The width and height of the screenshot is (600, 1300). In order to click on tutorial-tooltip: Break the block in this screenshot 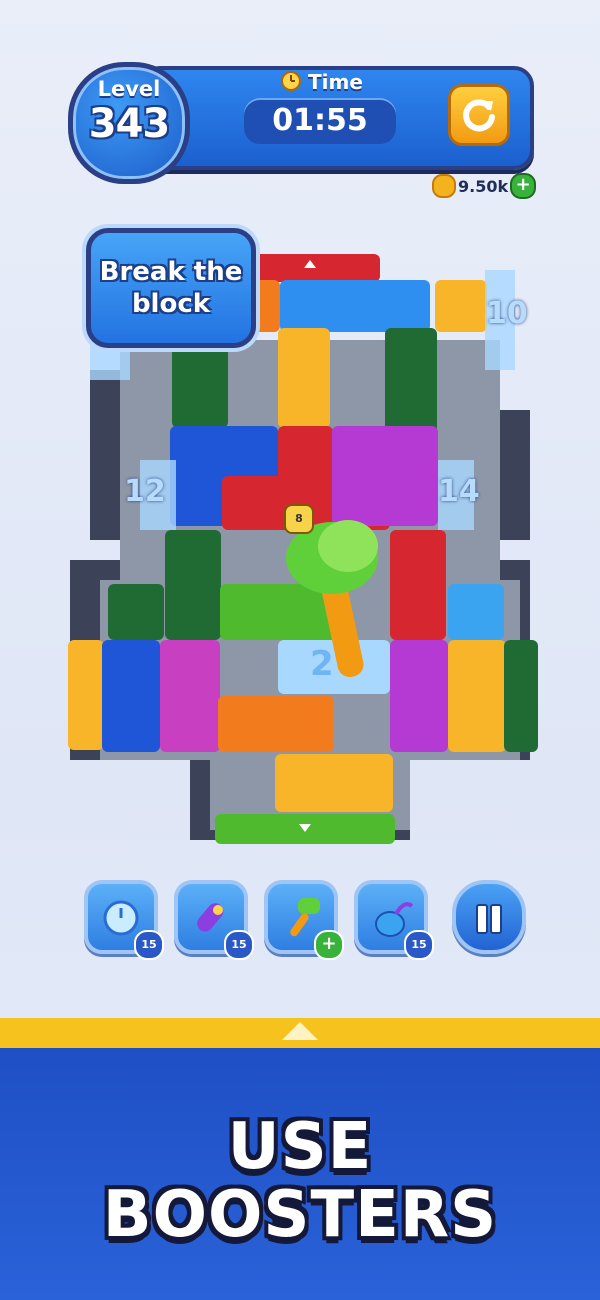, I will do `click(171, 288)`.